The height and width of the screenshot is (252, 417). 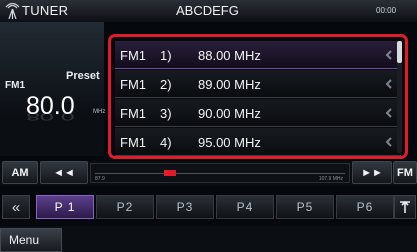 I want to click on preset-tabs: « P 1 P2 P3 P4 P5 P6, so click(x=208, y=207).